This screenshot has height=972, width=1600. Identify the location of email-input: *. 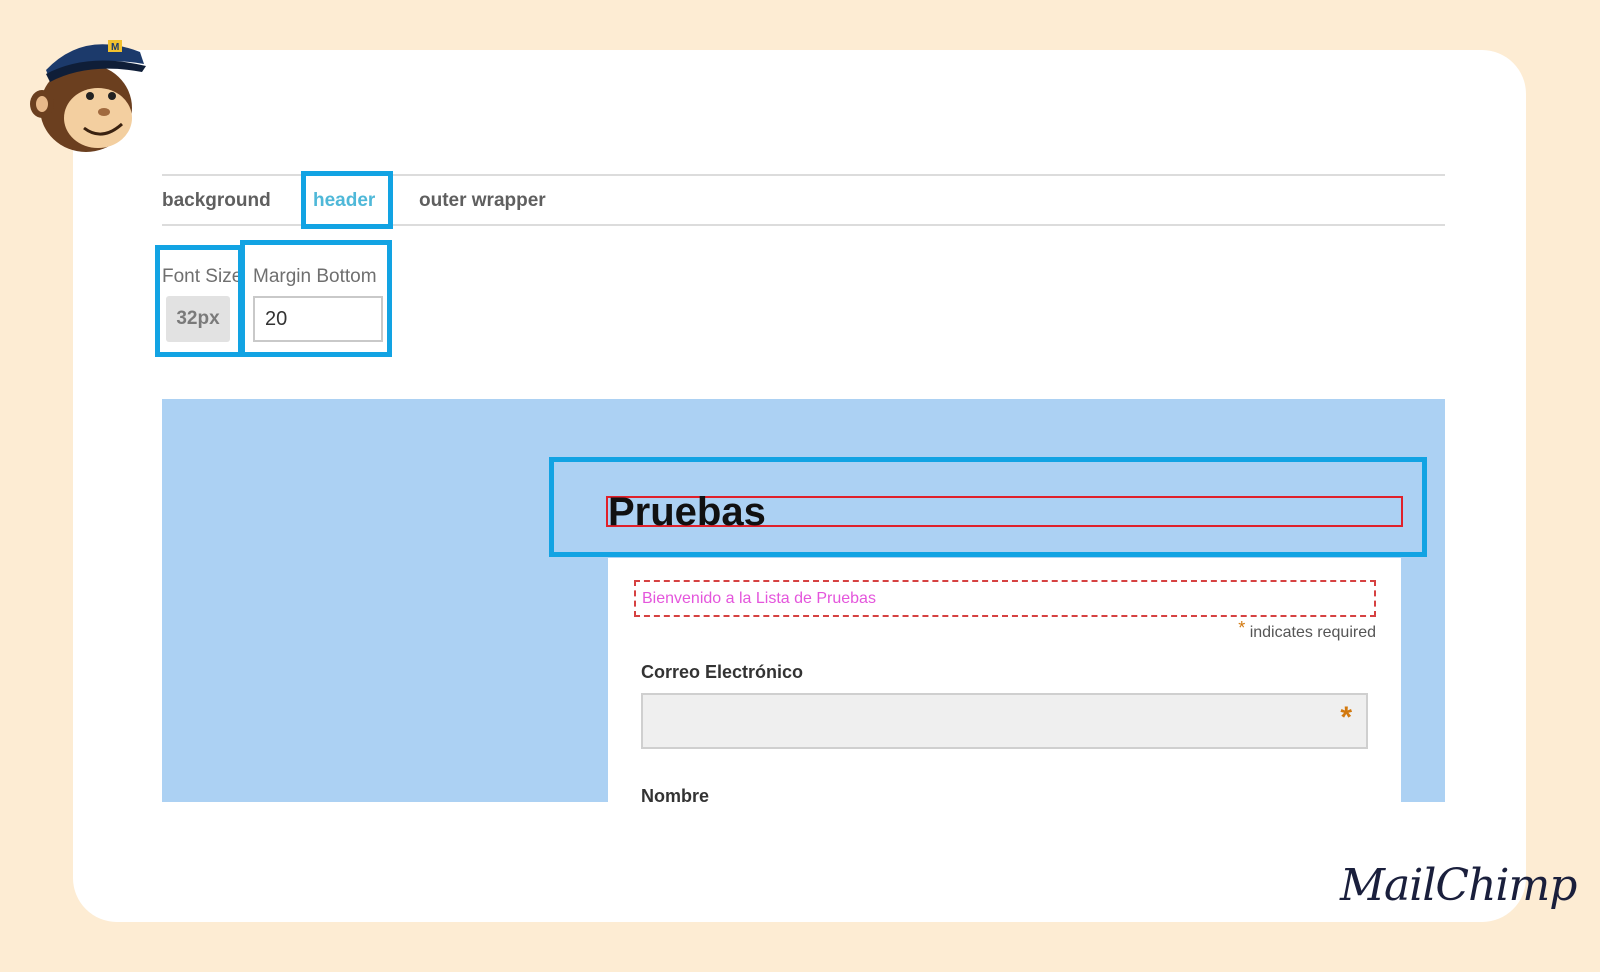
(1004, 721).